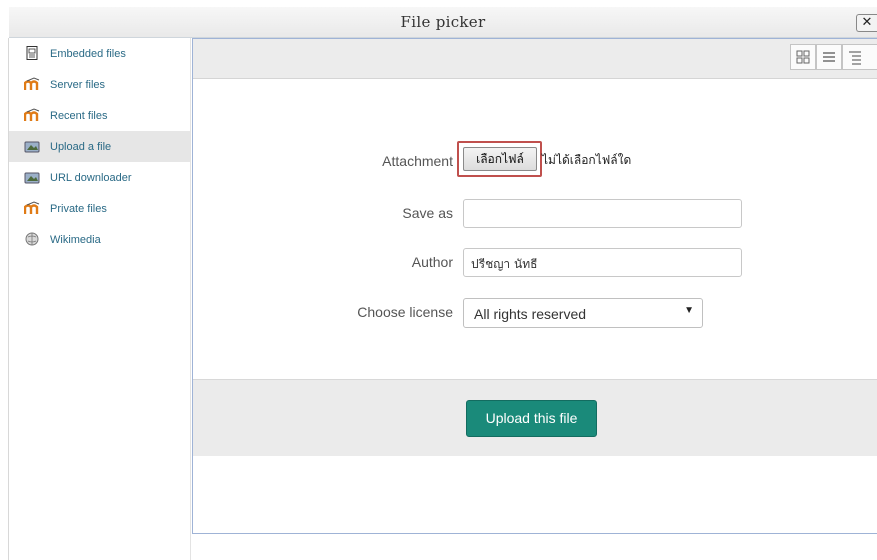 The height and width of the screenshot is (560, 877). I want to click on sidebar-item-label: URL downloader, so click(91, 178).